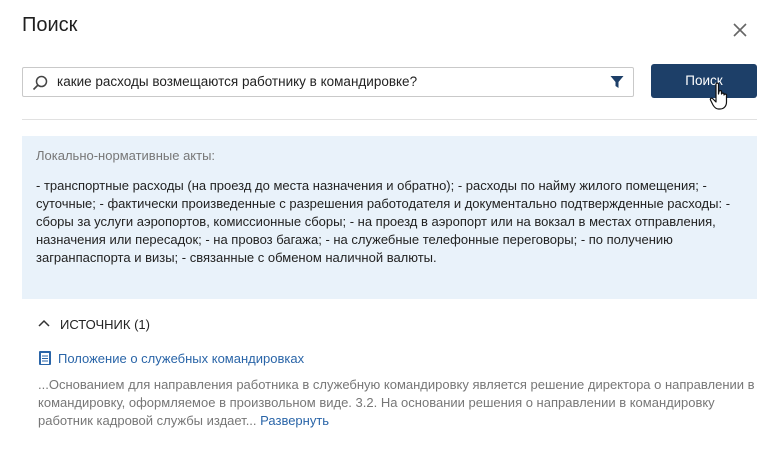  What do you see at coordinates (704, 81) in the screenshot?
I see `search-button: Поиск` at bounding box center [704, 81].